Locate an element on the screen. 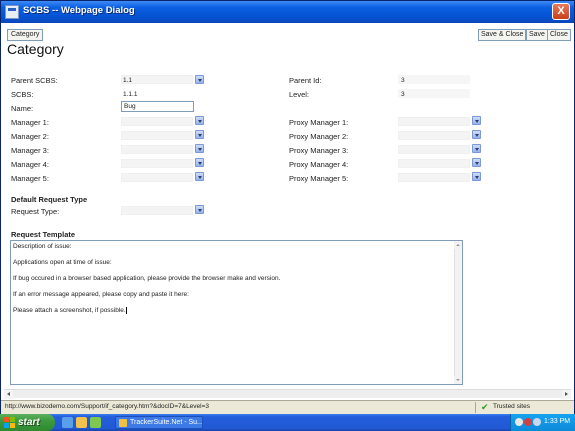  proxy-manager-2-dropdown-icon is located at coordinates (476, 134).